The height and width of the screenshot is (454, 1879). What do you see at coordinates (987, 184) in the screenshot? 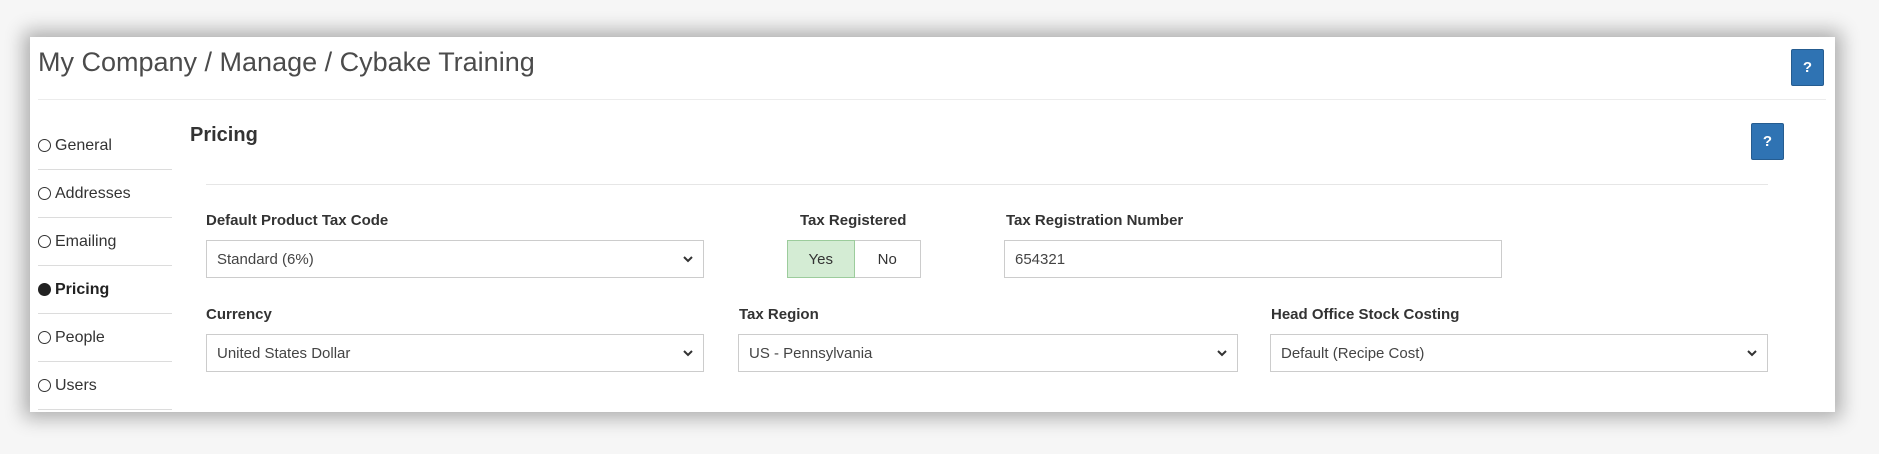
I see `section-divider` at bounding box center [987, 184].